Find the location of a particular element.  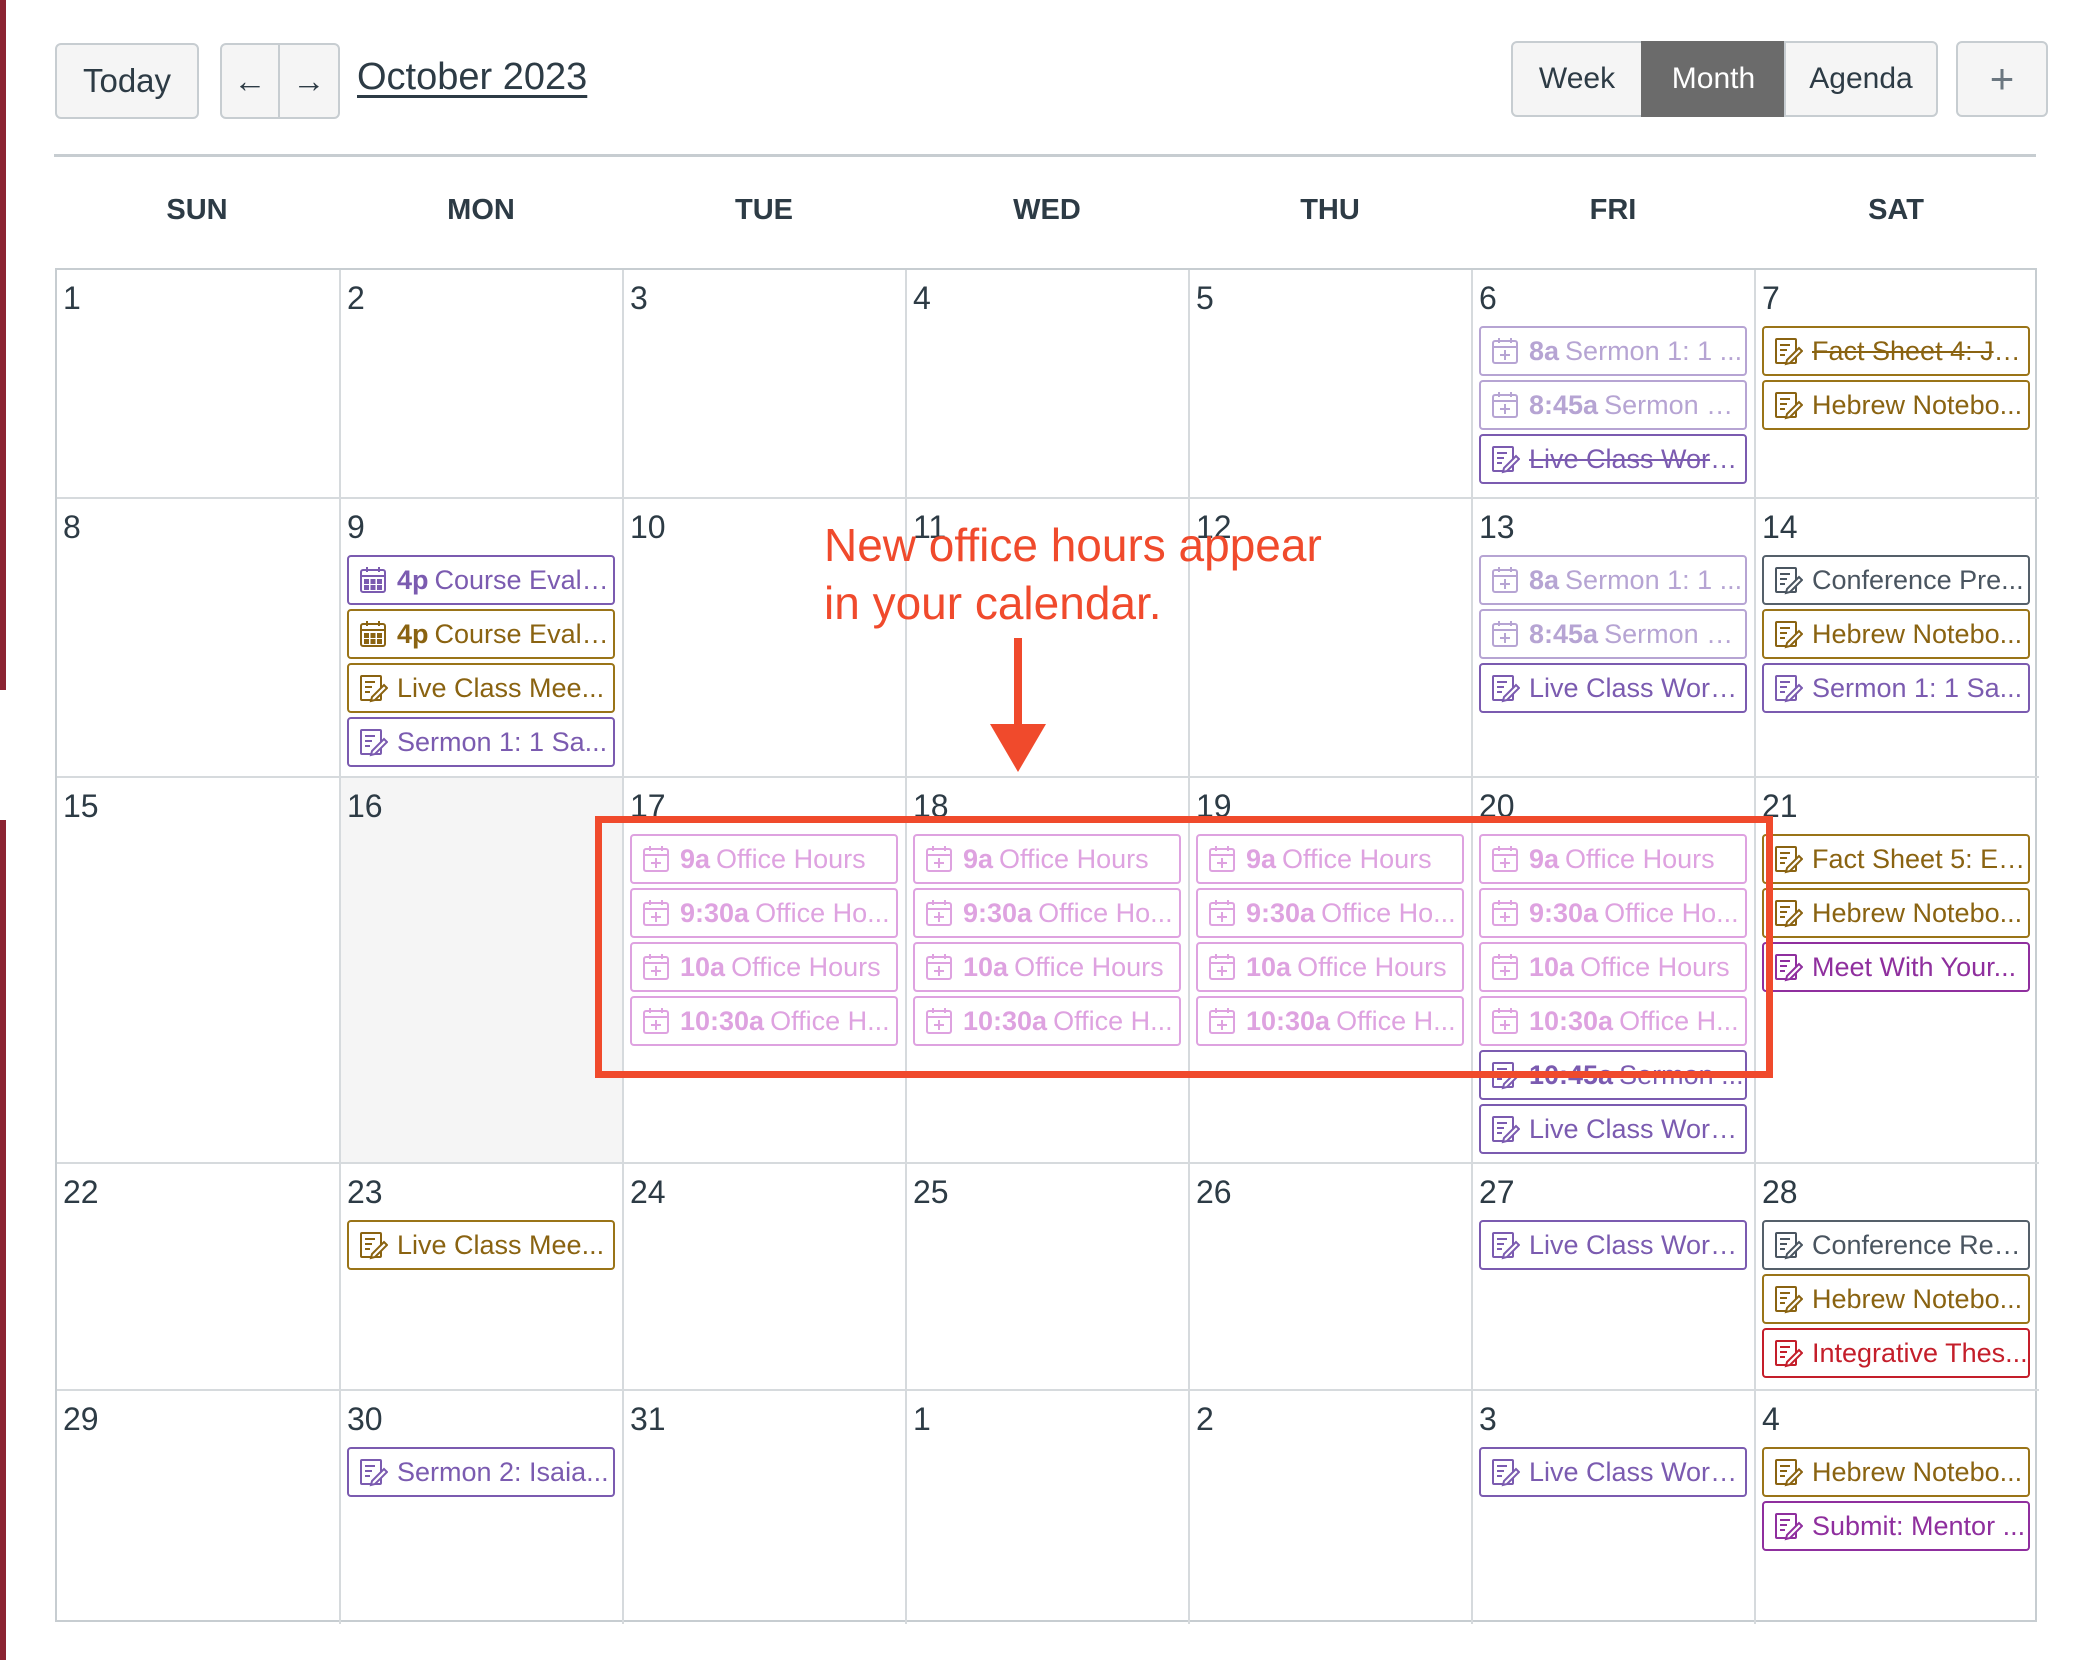

calendar-grid-icon is located at coordinates (373, 580).